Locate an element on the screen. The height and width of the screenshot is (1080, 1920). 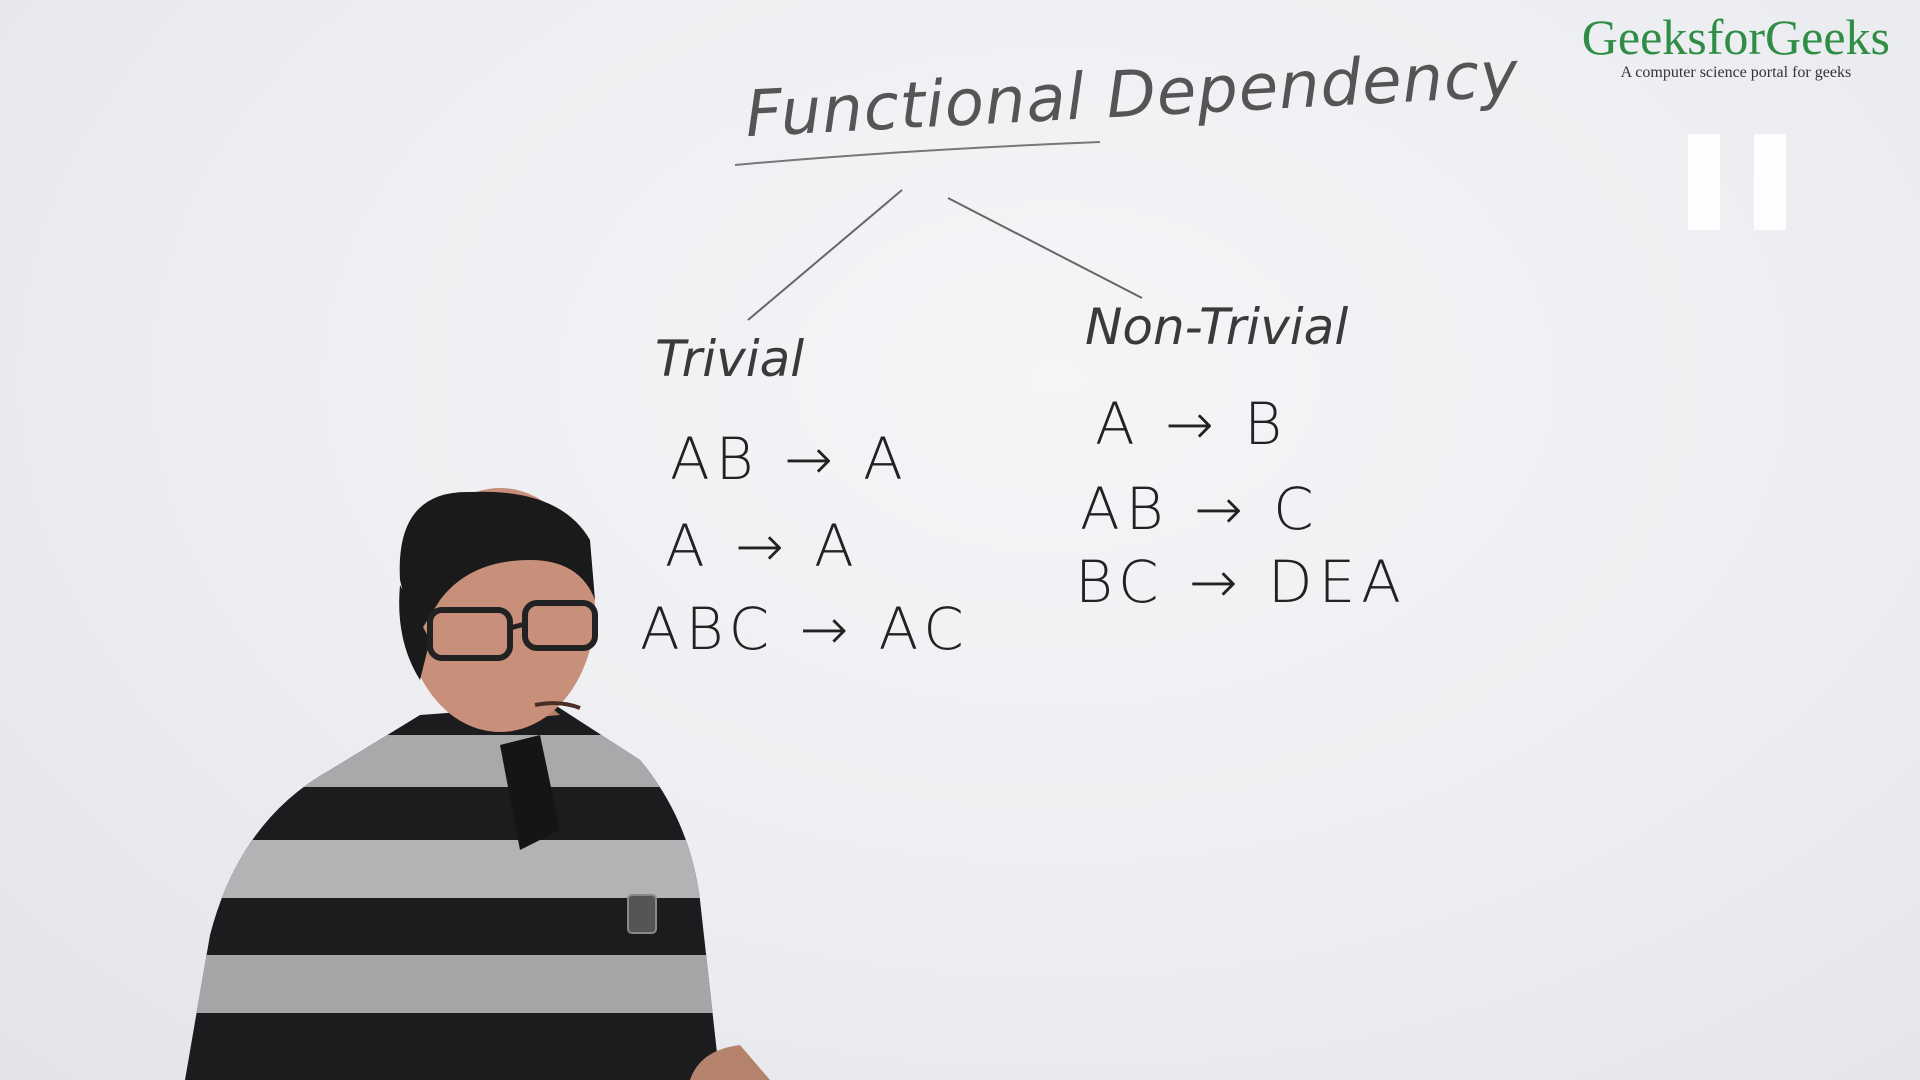
logo-name: GeeksforGeeks is located at coordinates (1735, 37).